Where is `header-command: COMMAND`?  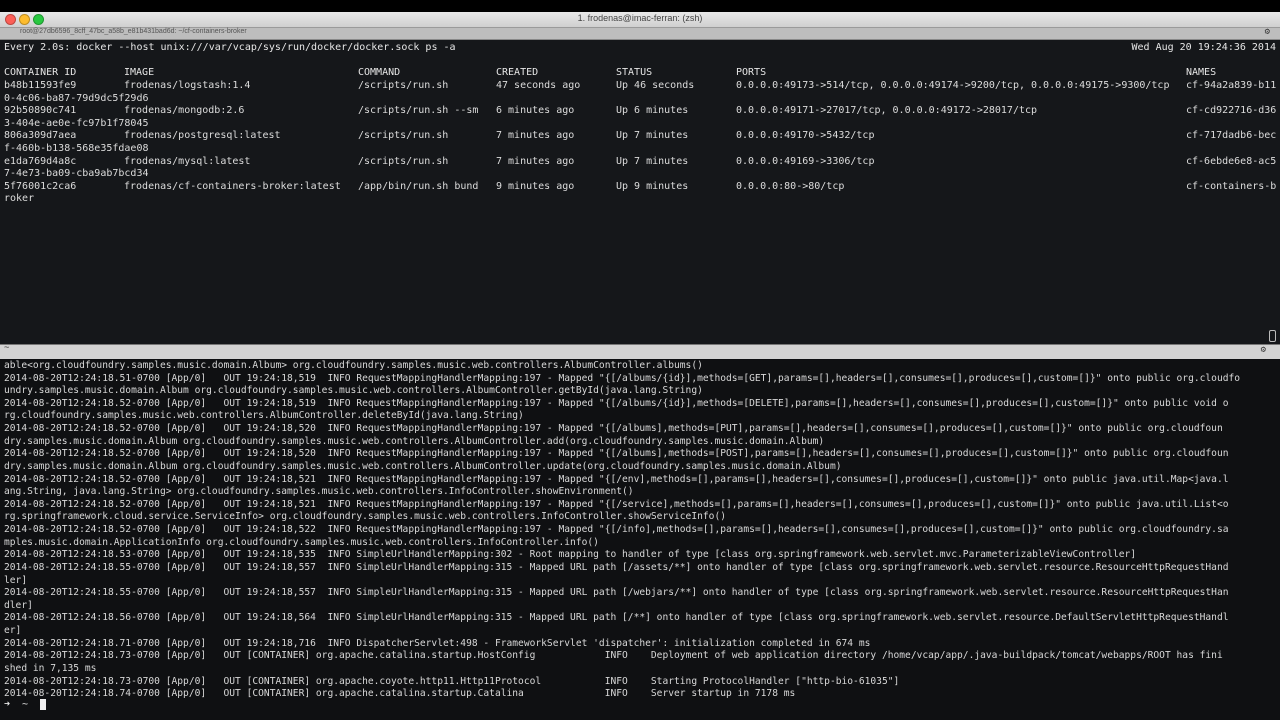
header-command: COMMAND is located at coordinates (379, 72).